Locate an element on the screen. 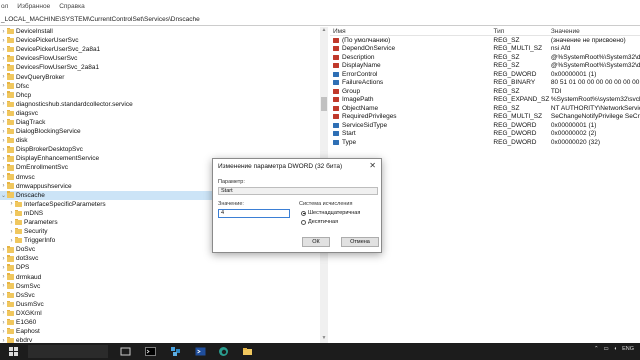  tree-item: › drmkaud is located at coordinates (160, 277).